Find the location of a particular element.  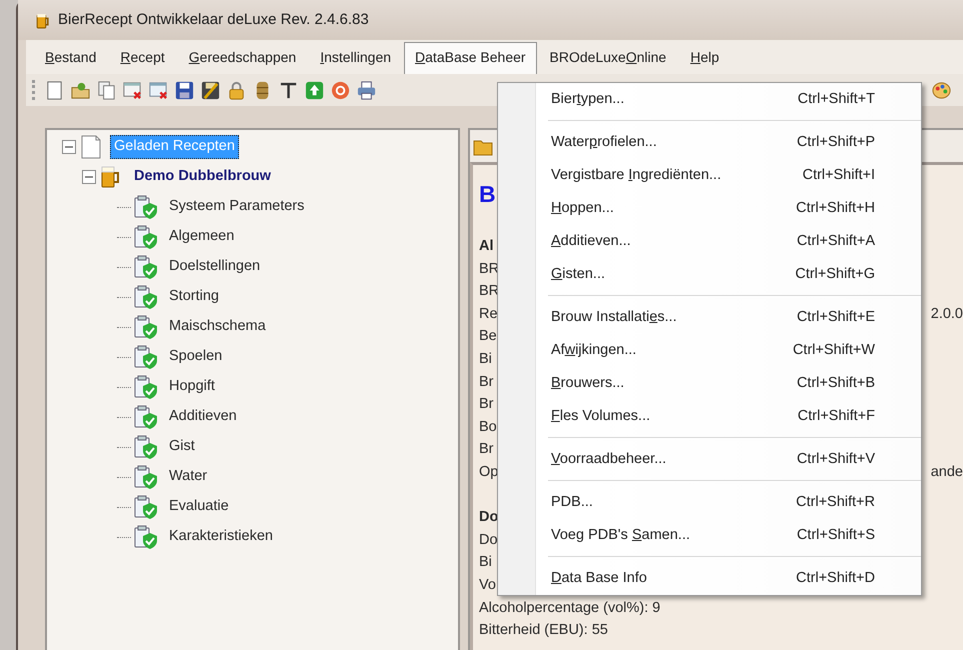

tree-item: Doelstellingen is located at coordinates (214, 267).